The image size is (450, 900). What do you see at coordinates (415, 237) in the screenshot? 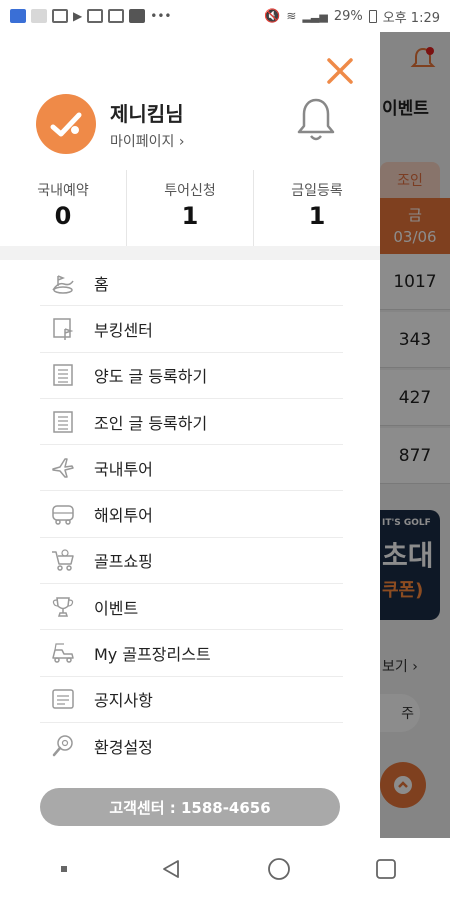
I see `bg-date: 03/06` at bounding box center [415, 237].